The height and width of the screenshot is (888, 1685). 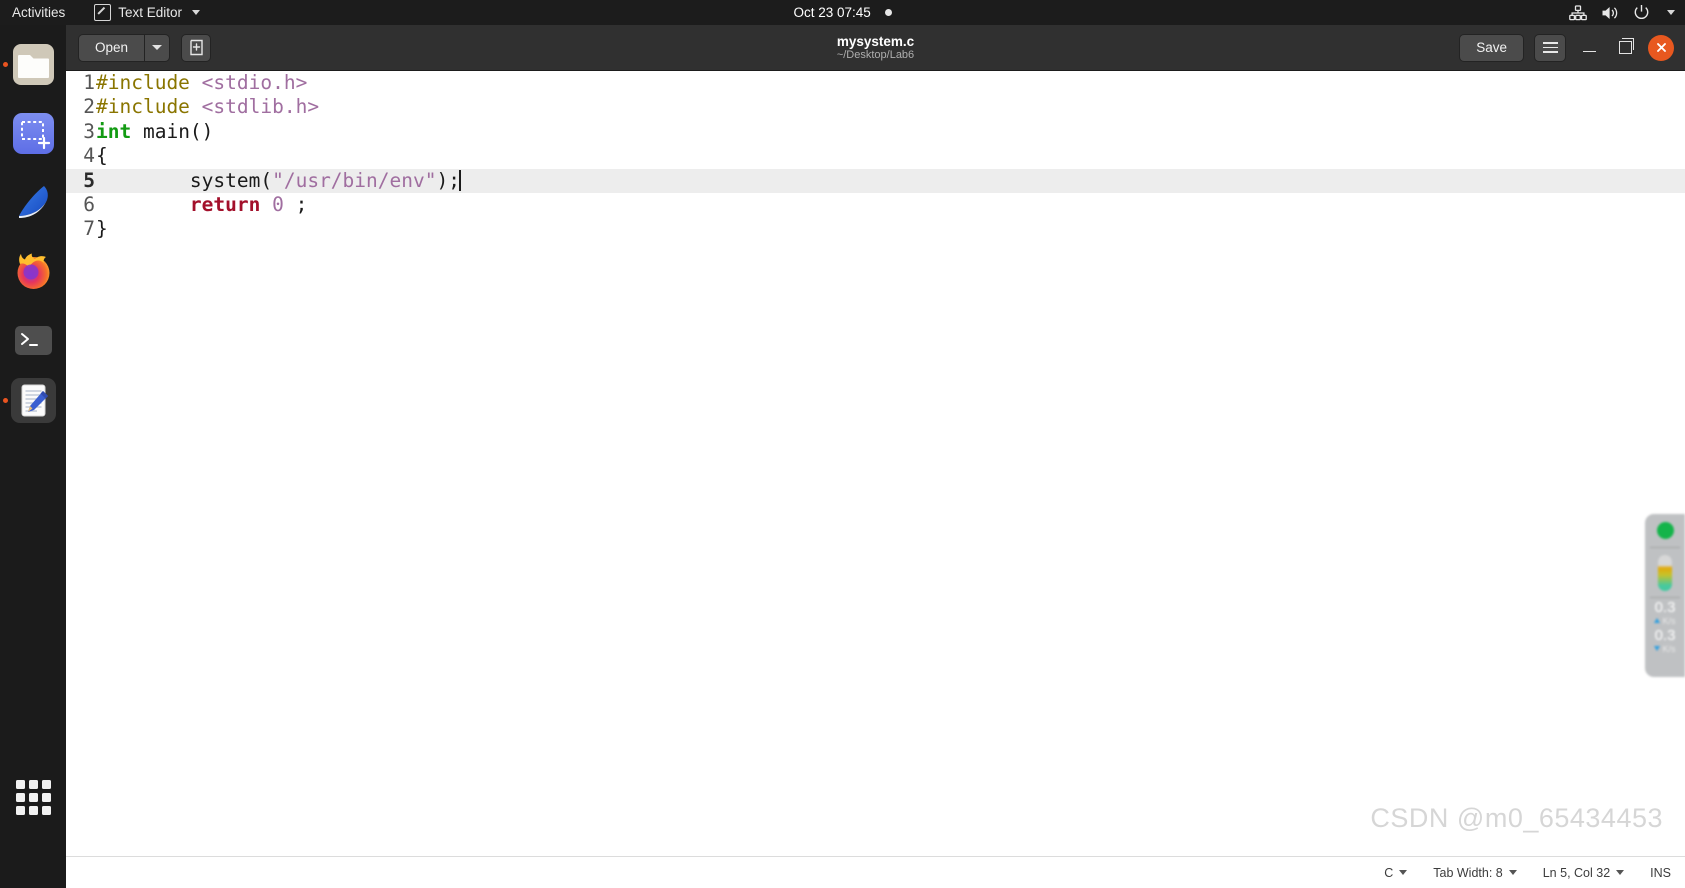 I want to click on insert-mode-indicator: INS, so click(x=1660, y=873).